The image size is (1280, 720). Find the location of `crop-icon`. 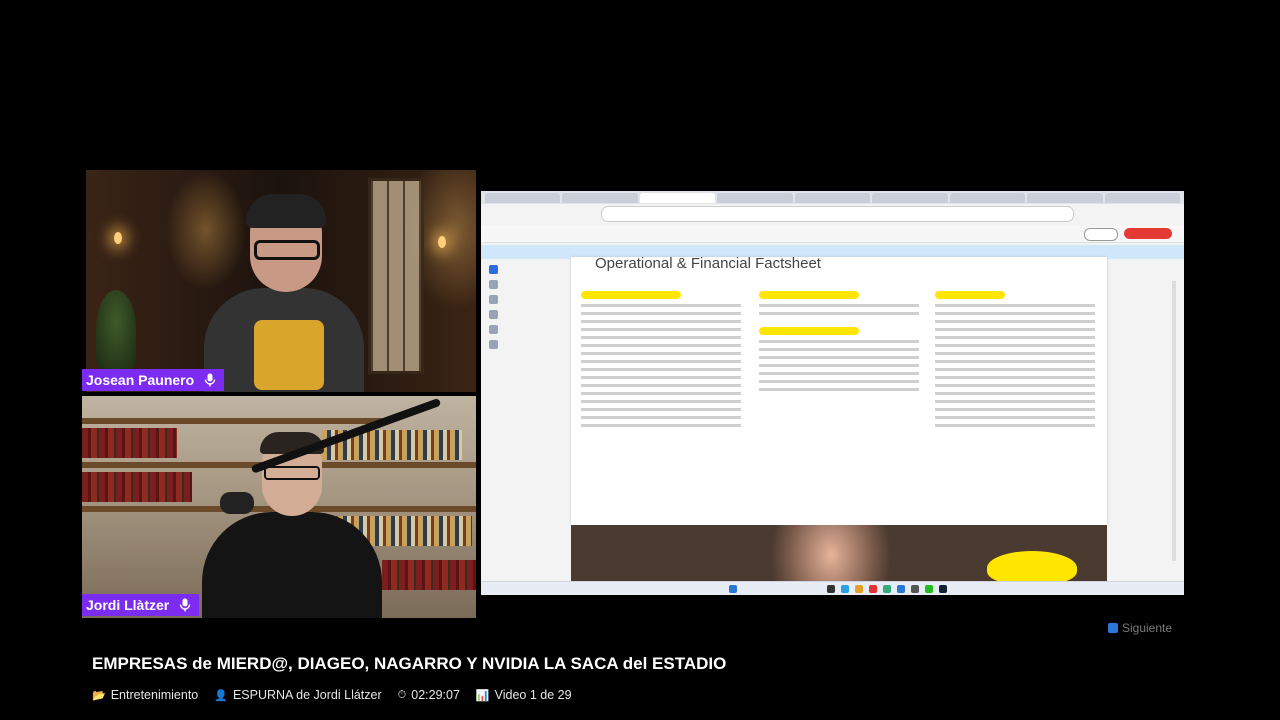

crop-icon is located at coordinates (493, 329).